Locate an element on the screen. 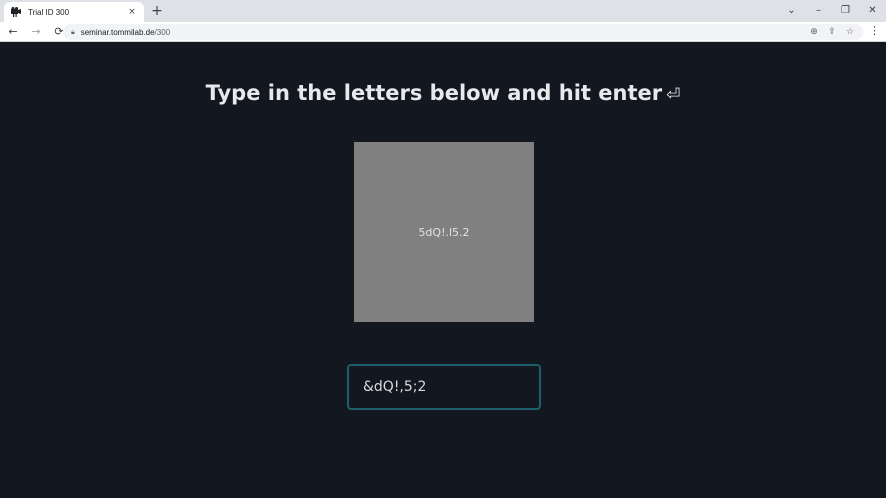  answer-input is located at coordinates (444, 387).